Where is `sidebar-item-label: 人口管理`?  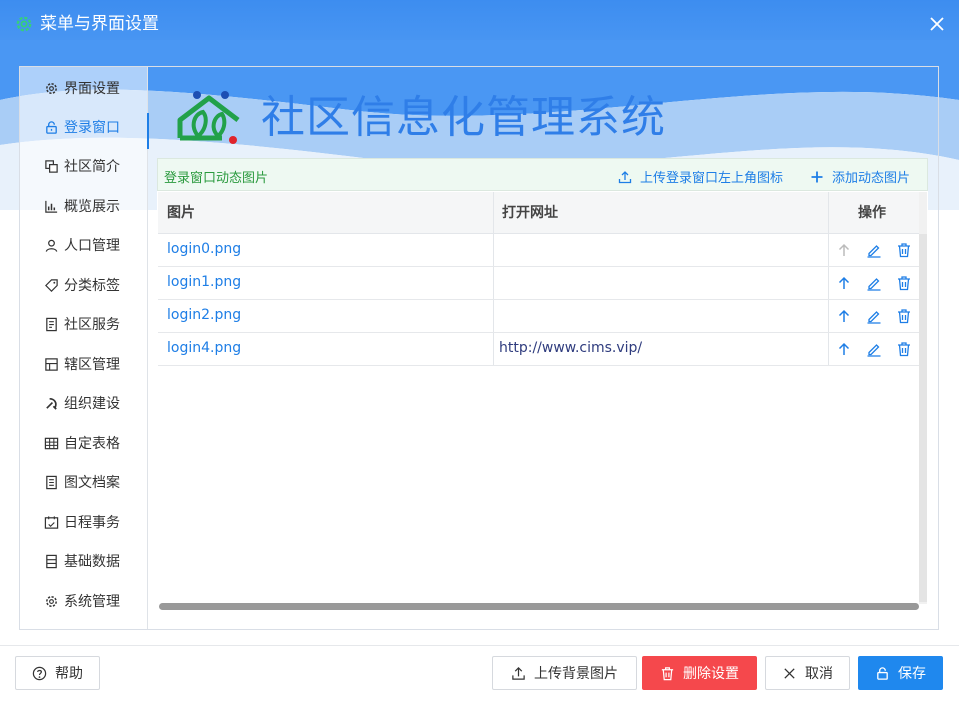
sidebar-item-label: 人口管理 is located at coordinates (92, 246).